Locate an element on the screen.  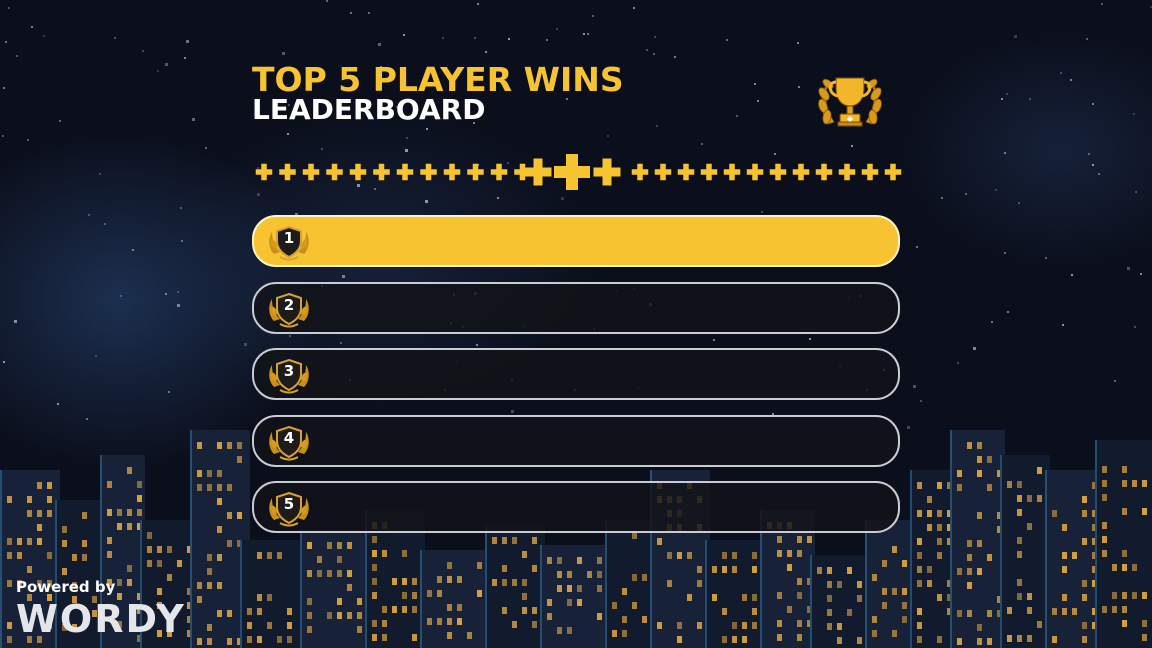
pixel-plus-divider is located at coordinates (578, 172).